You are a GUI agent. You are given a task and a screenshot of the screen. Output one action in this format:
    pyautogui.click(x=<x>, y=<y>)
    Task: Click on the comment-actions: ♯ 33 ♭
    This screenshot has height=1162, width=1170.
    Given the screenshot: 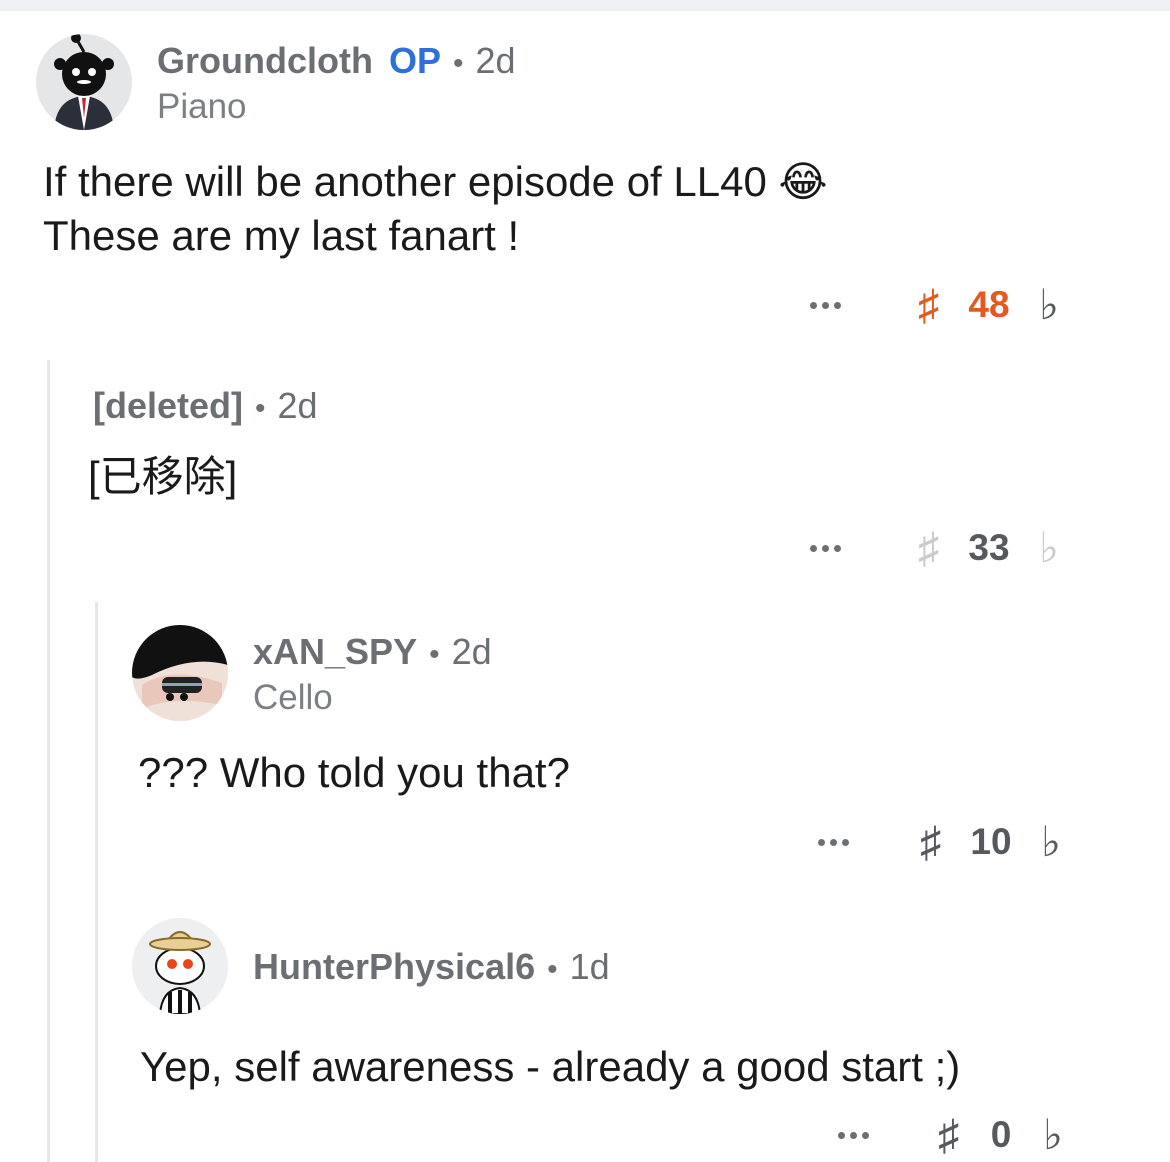 What is the action you would take?
    pyautogui.click(x=934, y=548)
    